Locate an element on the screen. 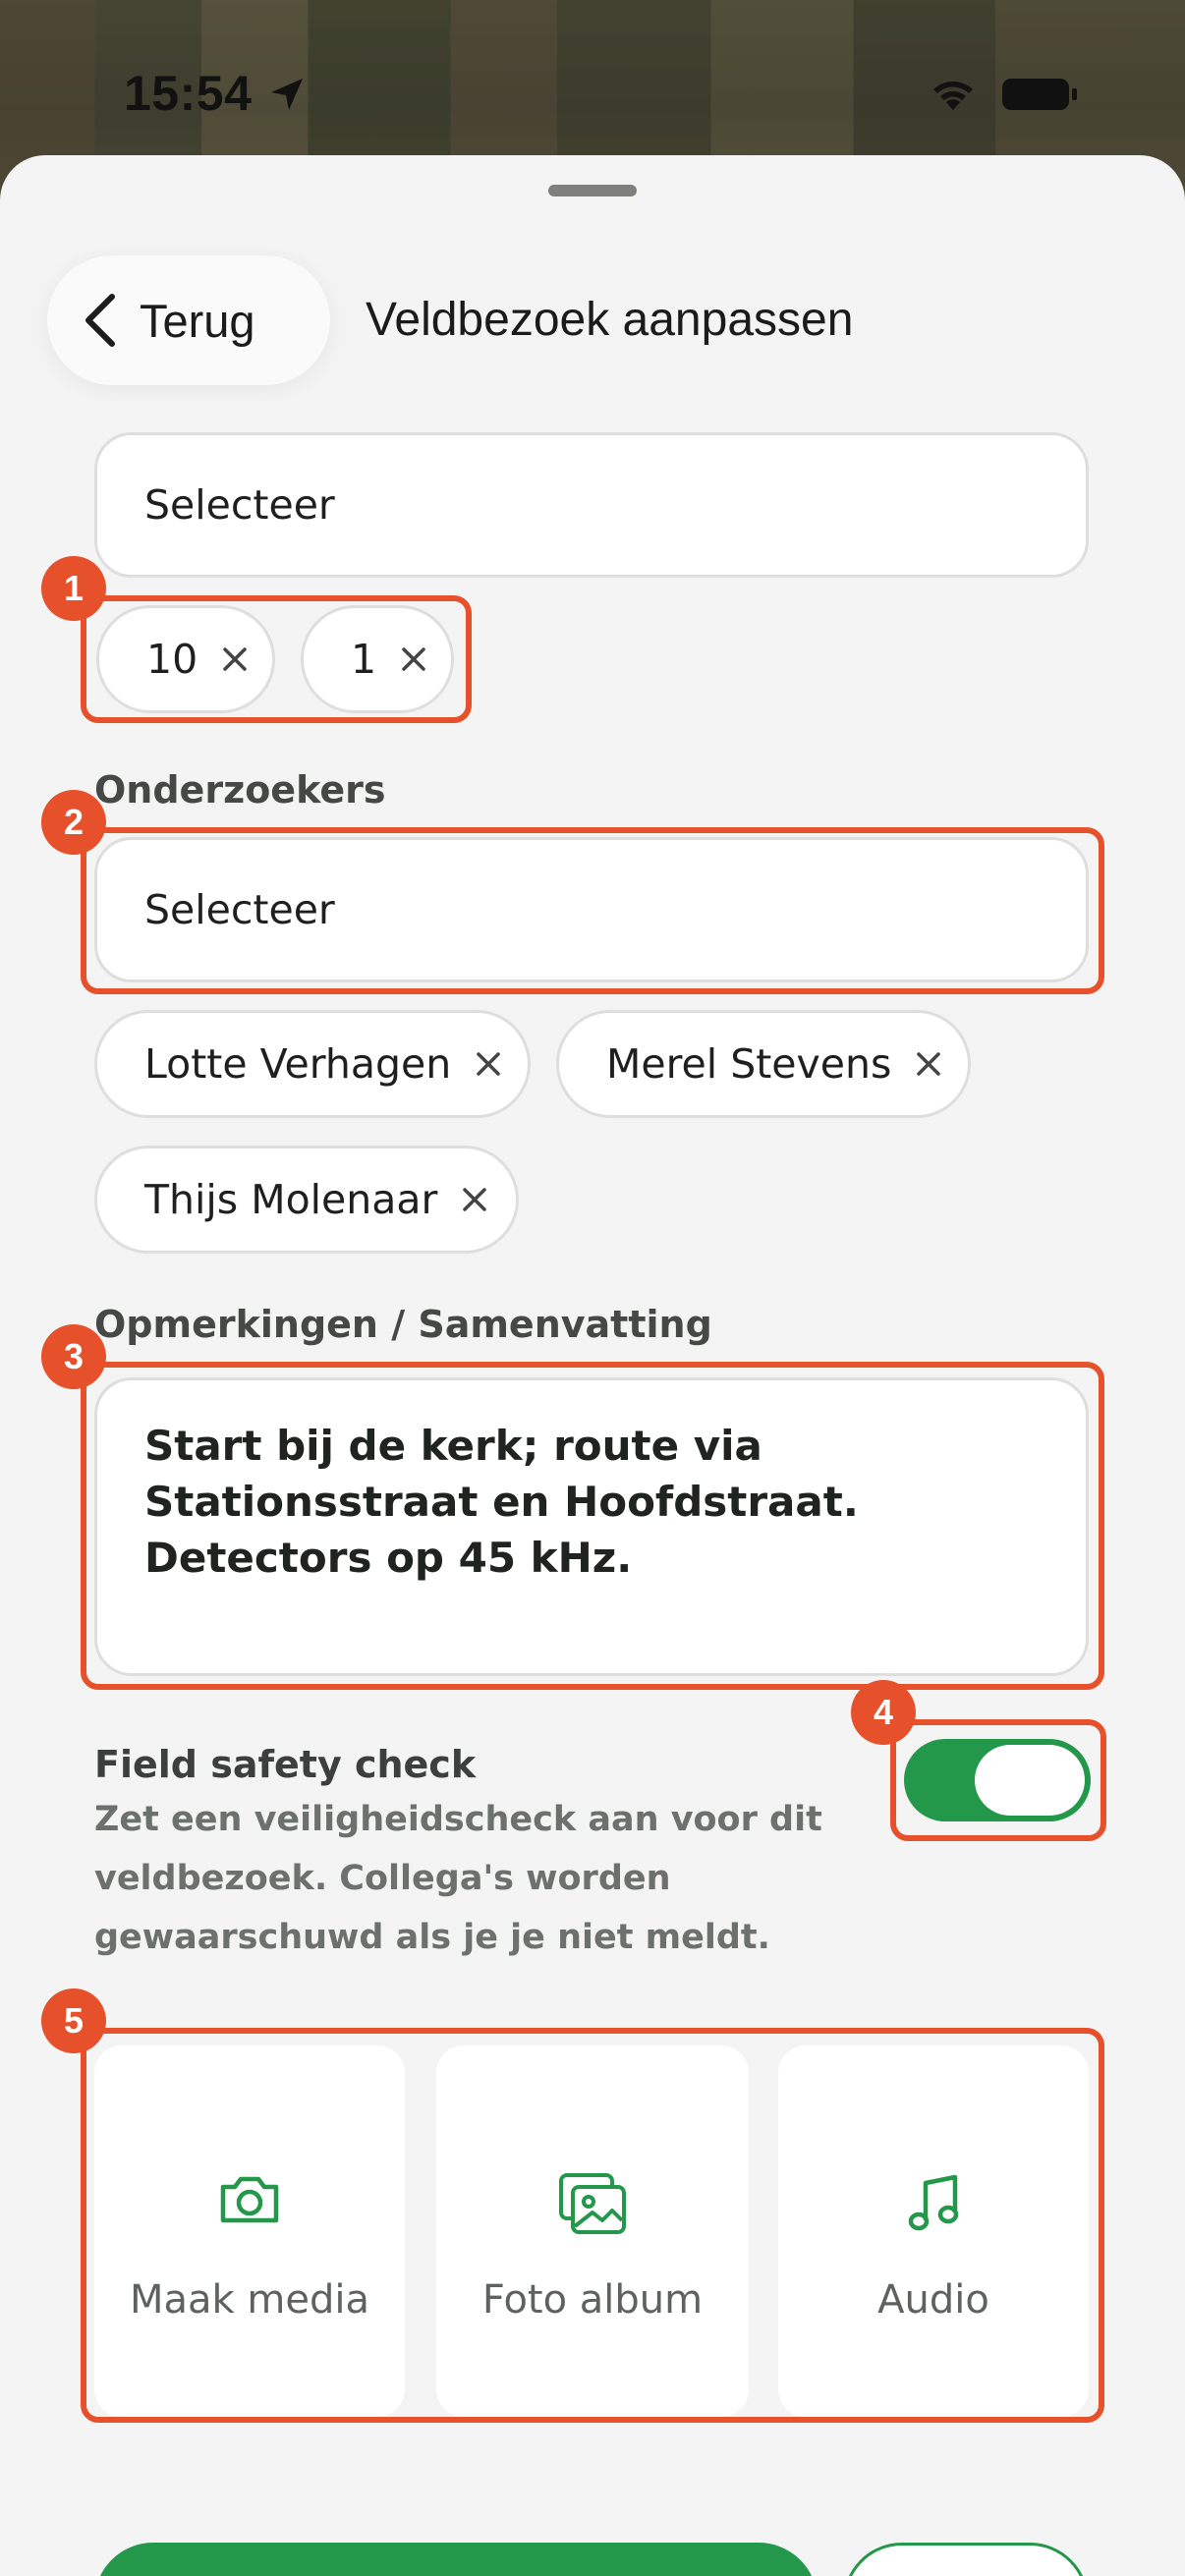 This screenshot has width=1185, height=2576. annotation-badge: 4 is located at coordinates (883, 1712).